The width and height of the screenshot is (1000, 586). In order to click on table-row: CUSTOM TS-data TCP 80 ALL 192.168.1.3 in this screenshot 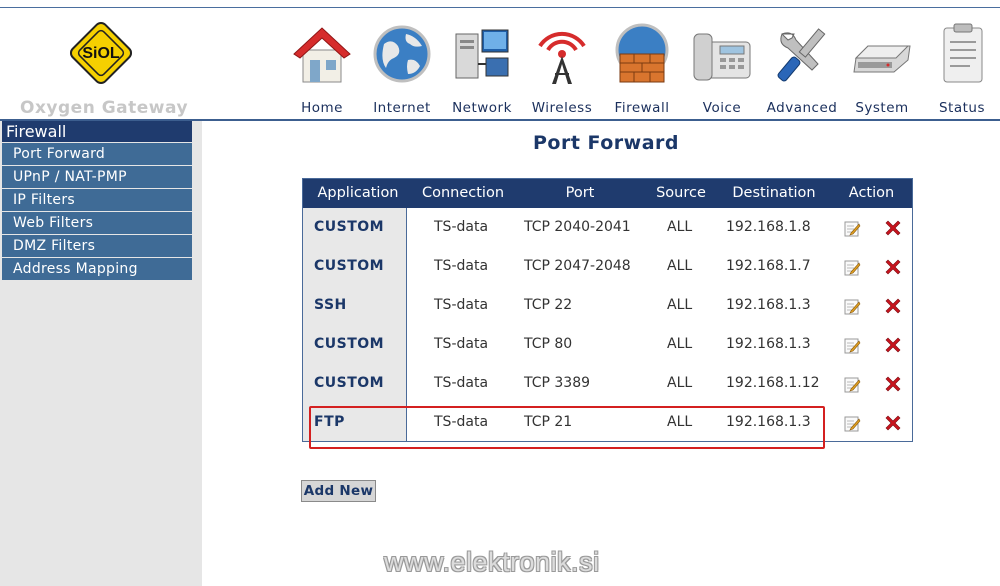, I will do `click(607, 344)`.